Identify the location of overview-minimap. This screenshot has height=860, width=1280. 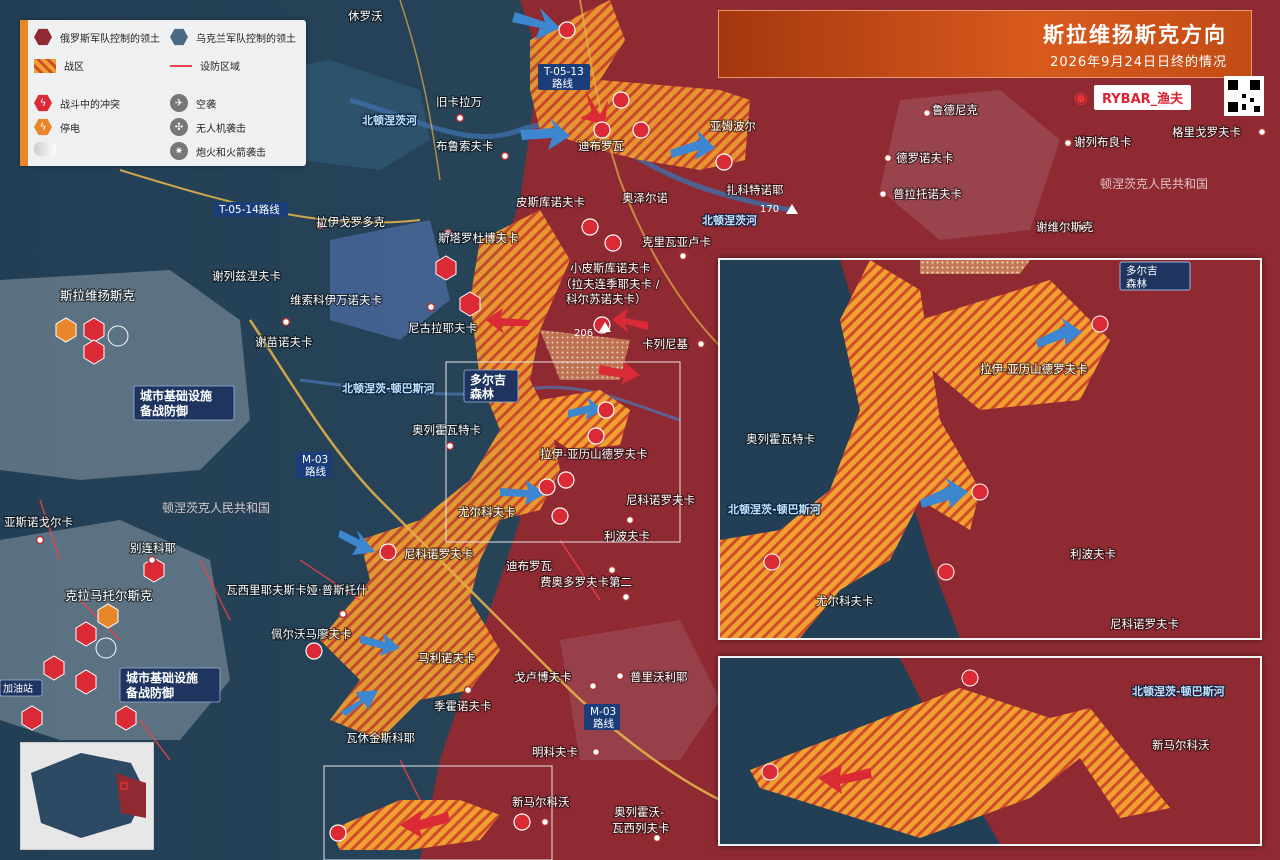
(87, 796).